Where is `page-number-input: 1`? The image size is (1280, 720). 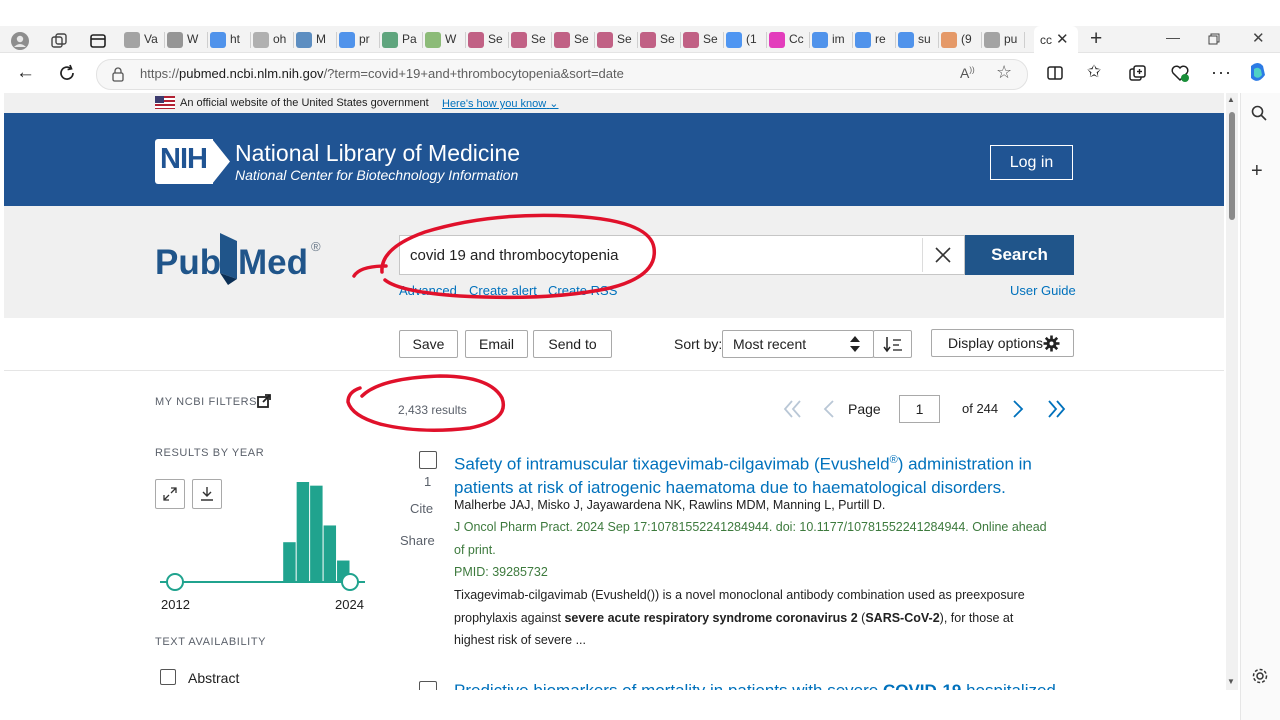
page-number-input: 1 is located at coordinates (919, 409).